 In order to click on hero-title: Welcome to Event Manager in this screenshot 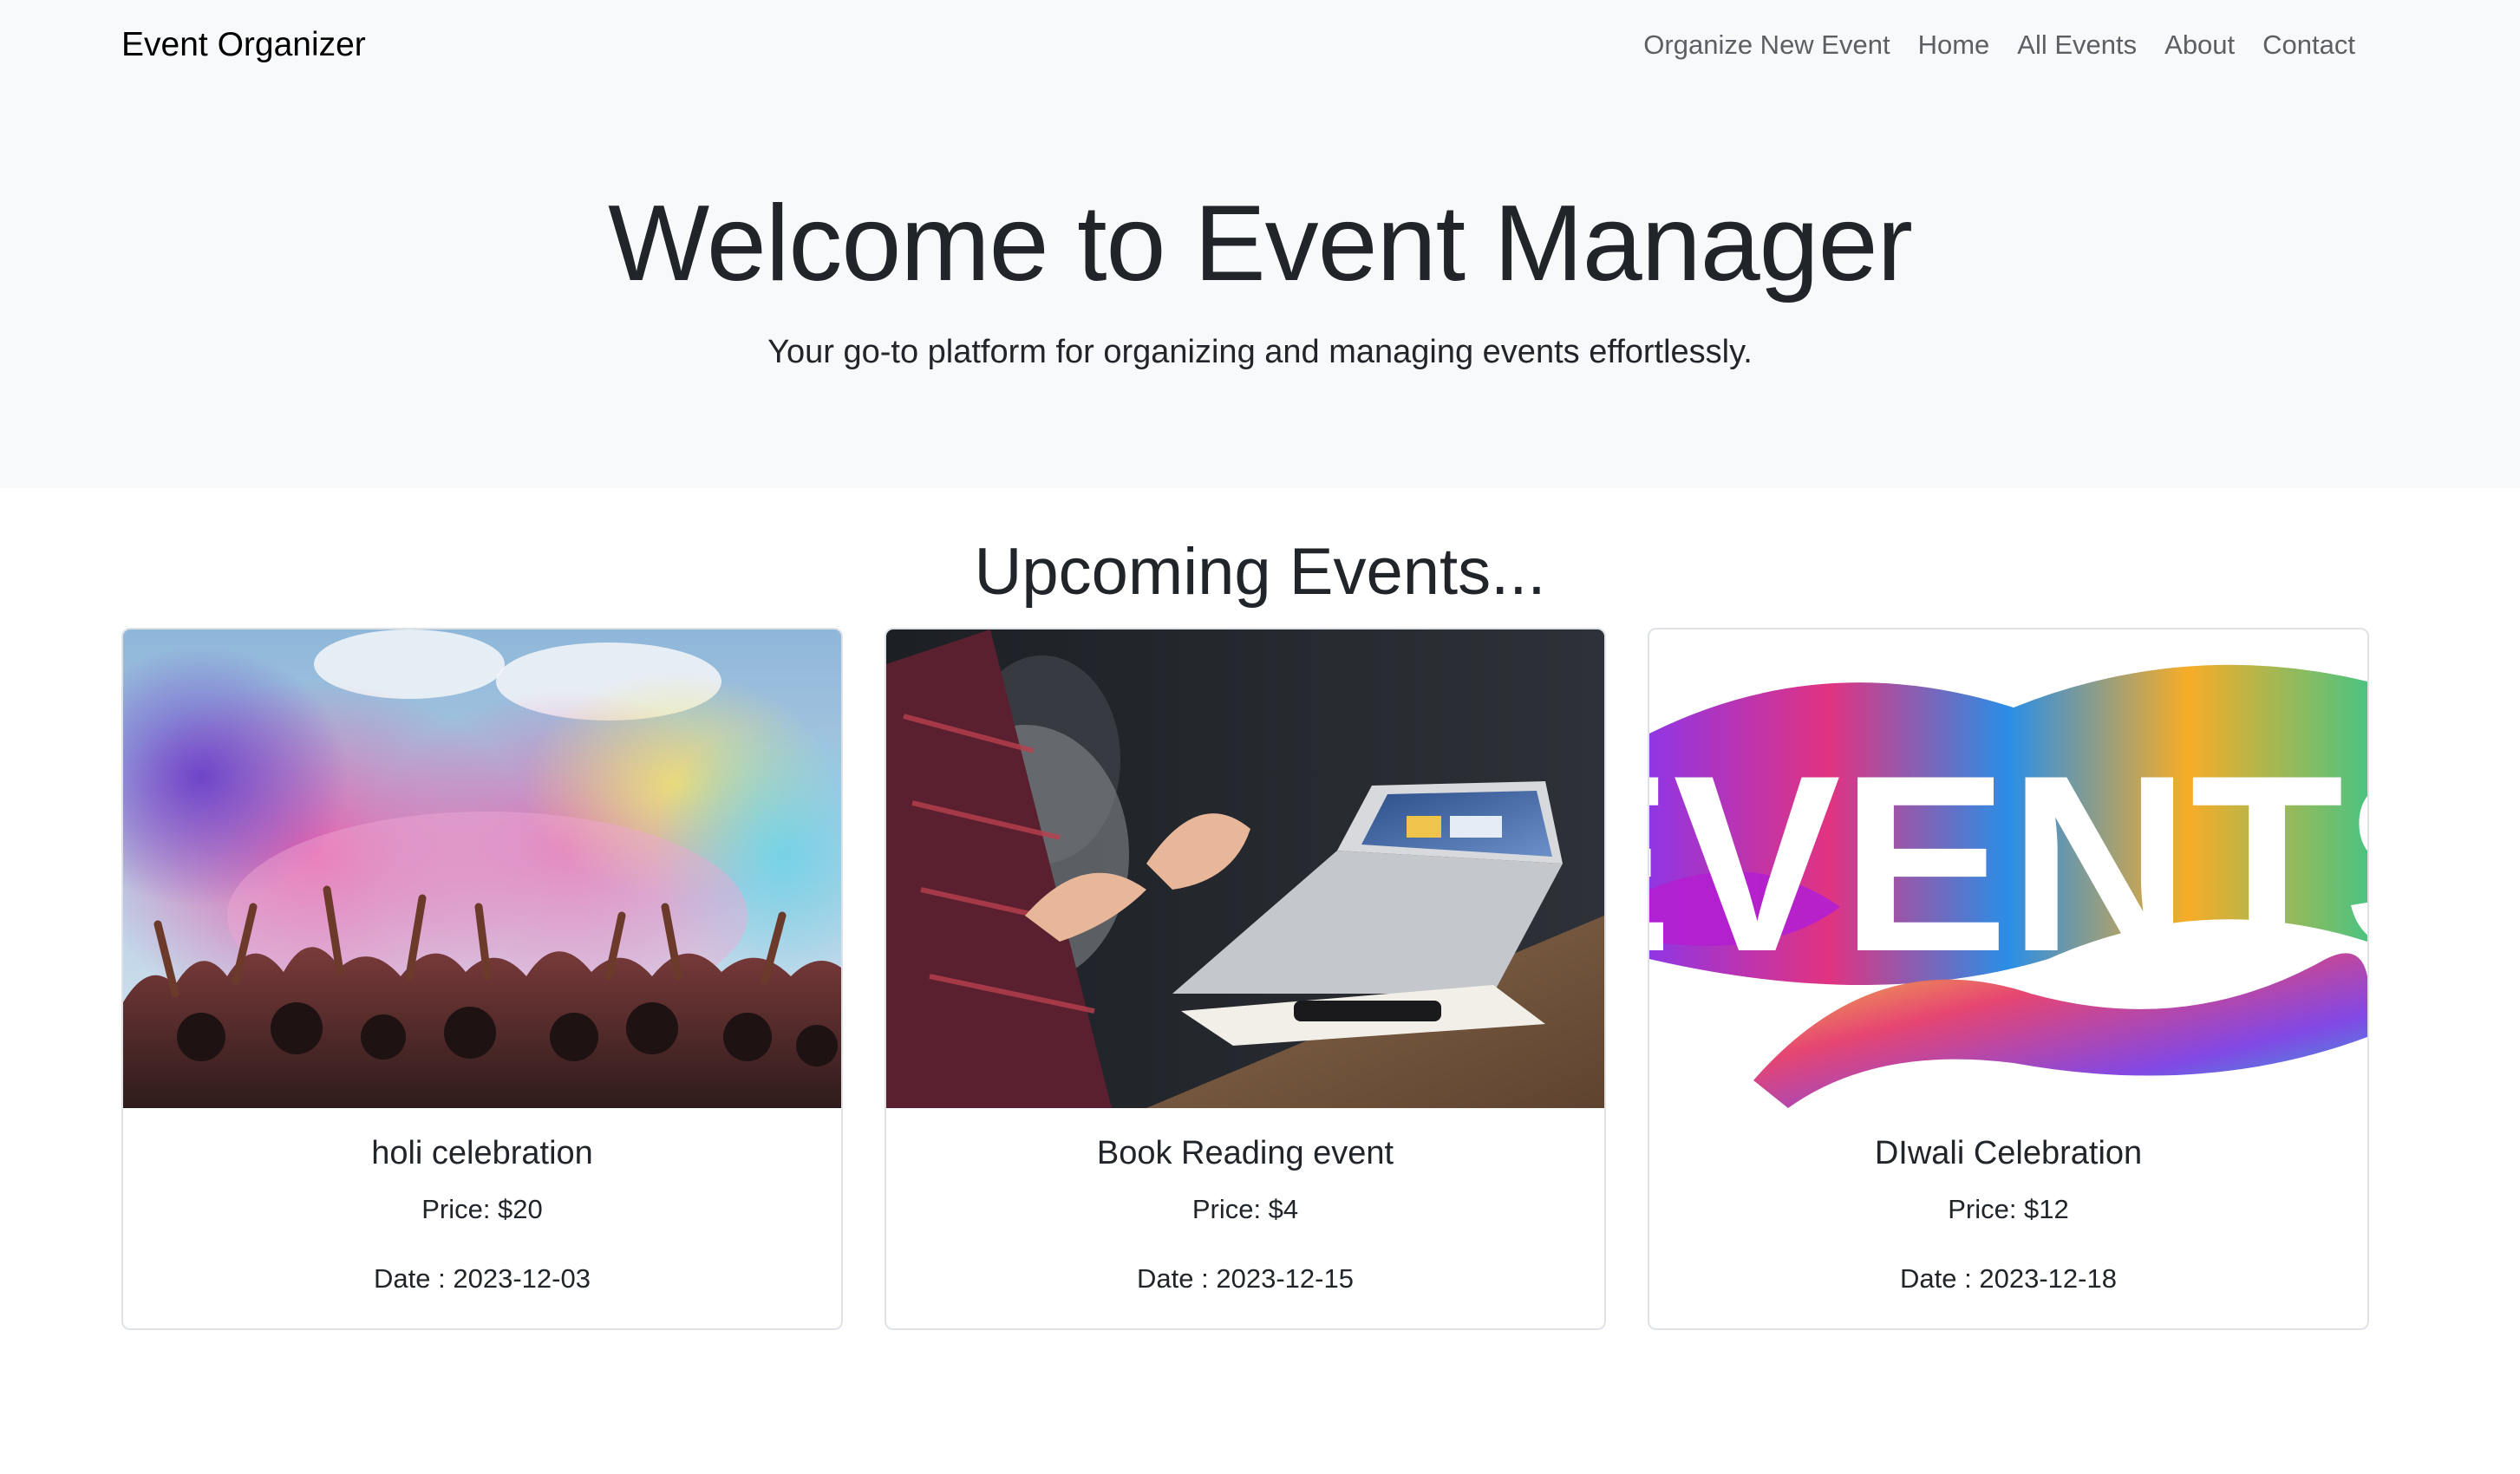, I will do `click(1260, 244)`.